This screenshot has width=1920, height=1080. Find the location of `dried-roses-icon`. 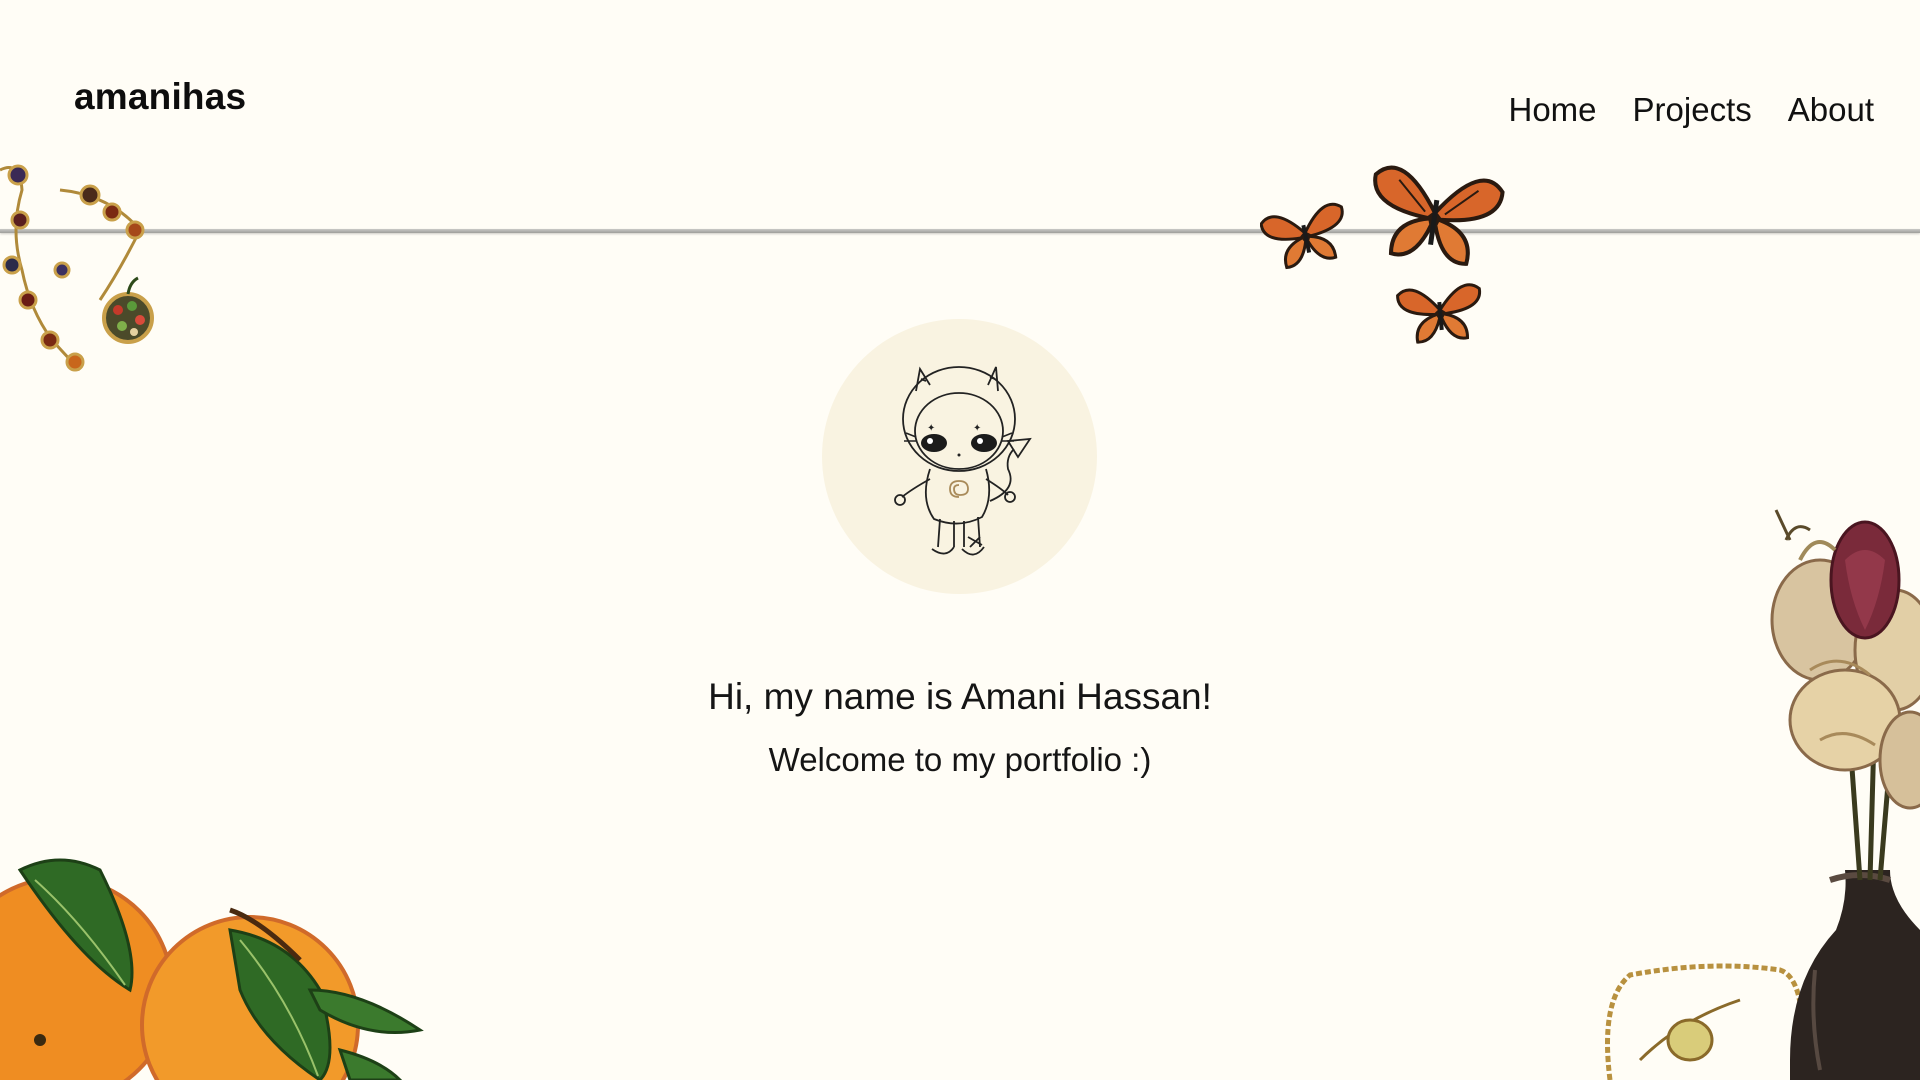

dried-roses-icon is located at coordinates (1762, 794).